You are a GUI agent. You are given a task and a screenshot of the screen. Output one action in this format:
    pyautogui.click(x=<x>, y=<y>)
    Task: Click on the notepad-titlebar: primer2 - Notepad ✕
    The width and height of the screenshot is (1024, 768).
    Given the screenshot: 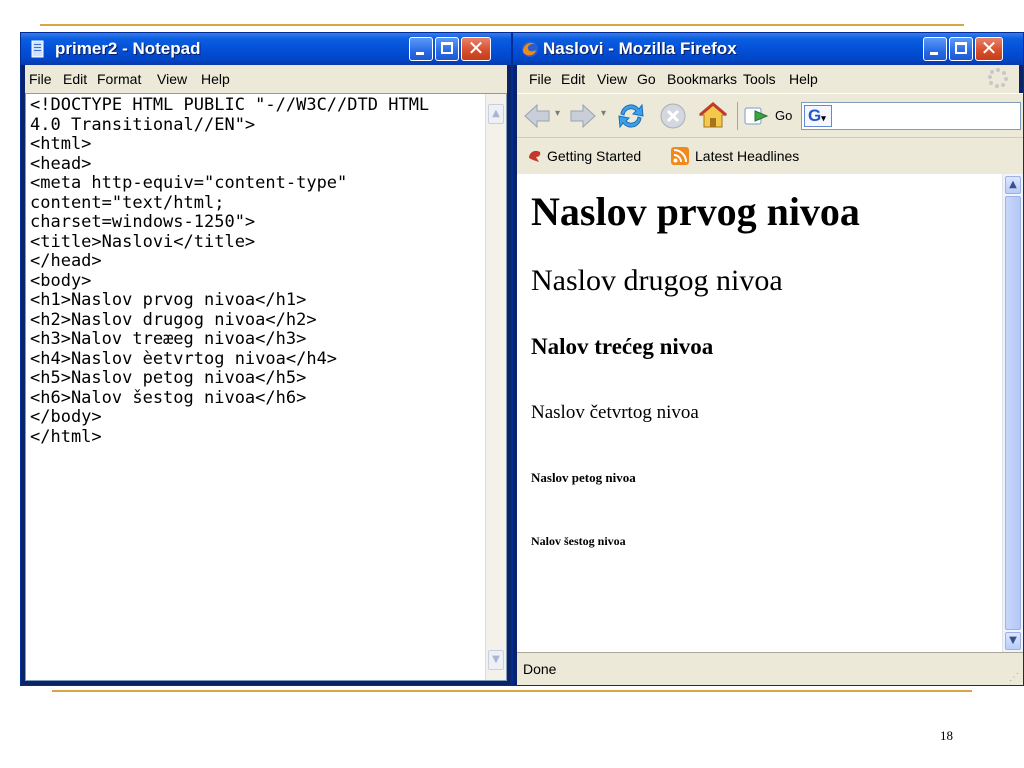 What is the action you would take?
    pyautogui.click(x=266, y=49)
    